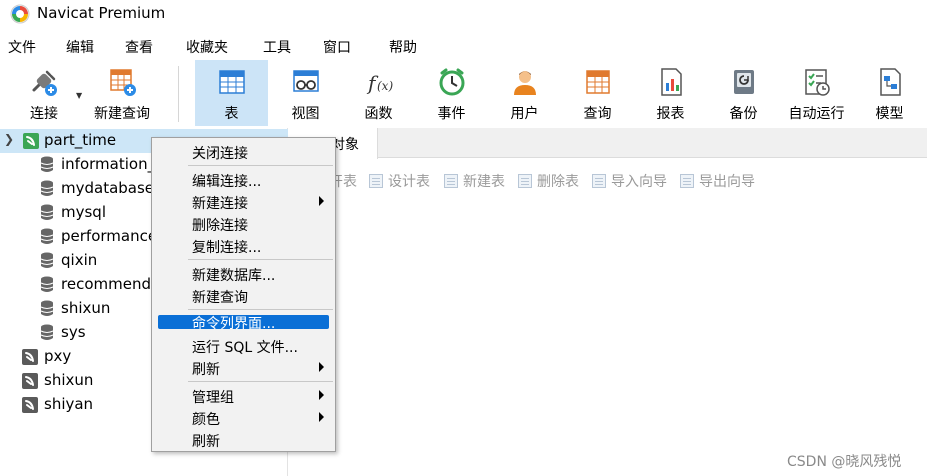 The height and width of the screenshot is (476, 927). What do you see at coordinates (243, 224) in the screenshot?
I see `menu-delete-connection: 删除连接` at bounding box center [243, 224].